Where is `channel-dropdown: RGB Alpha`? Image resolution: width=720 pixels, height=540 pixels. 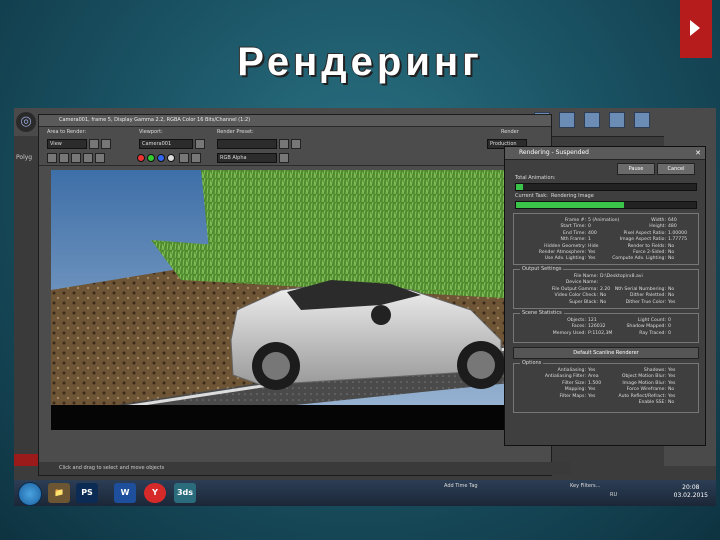 channel-dropdown: RGB Alpha is located at coordinates (247, 158).